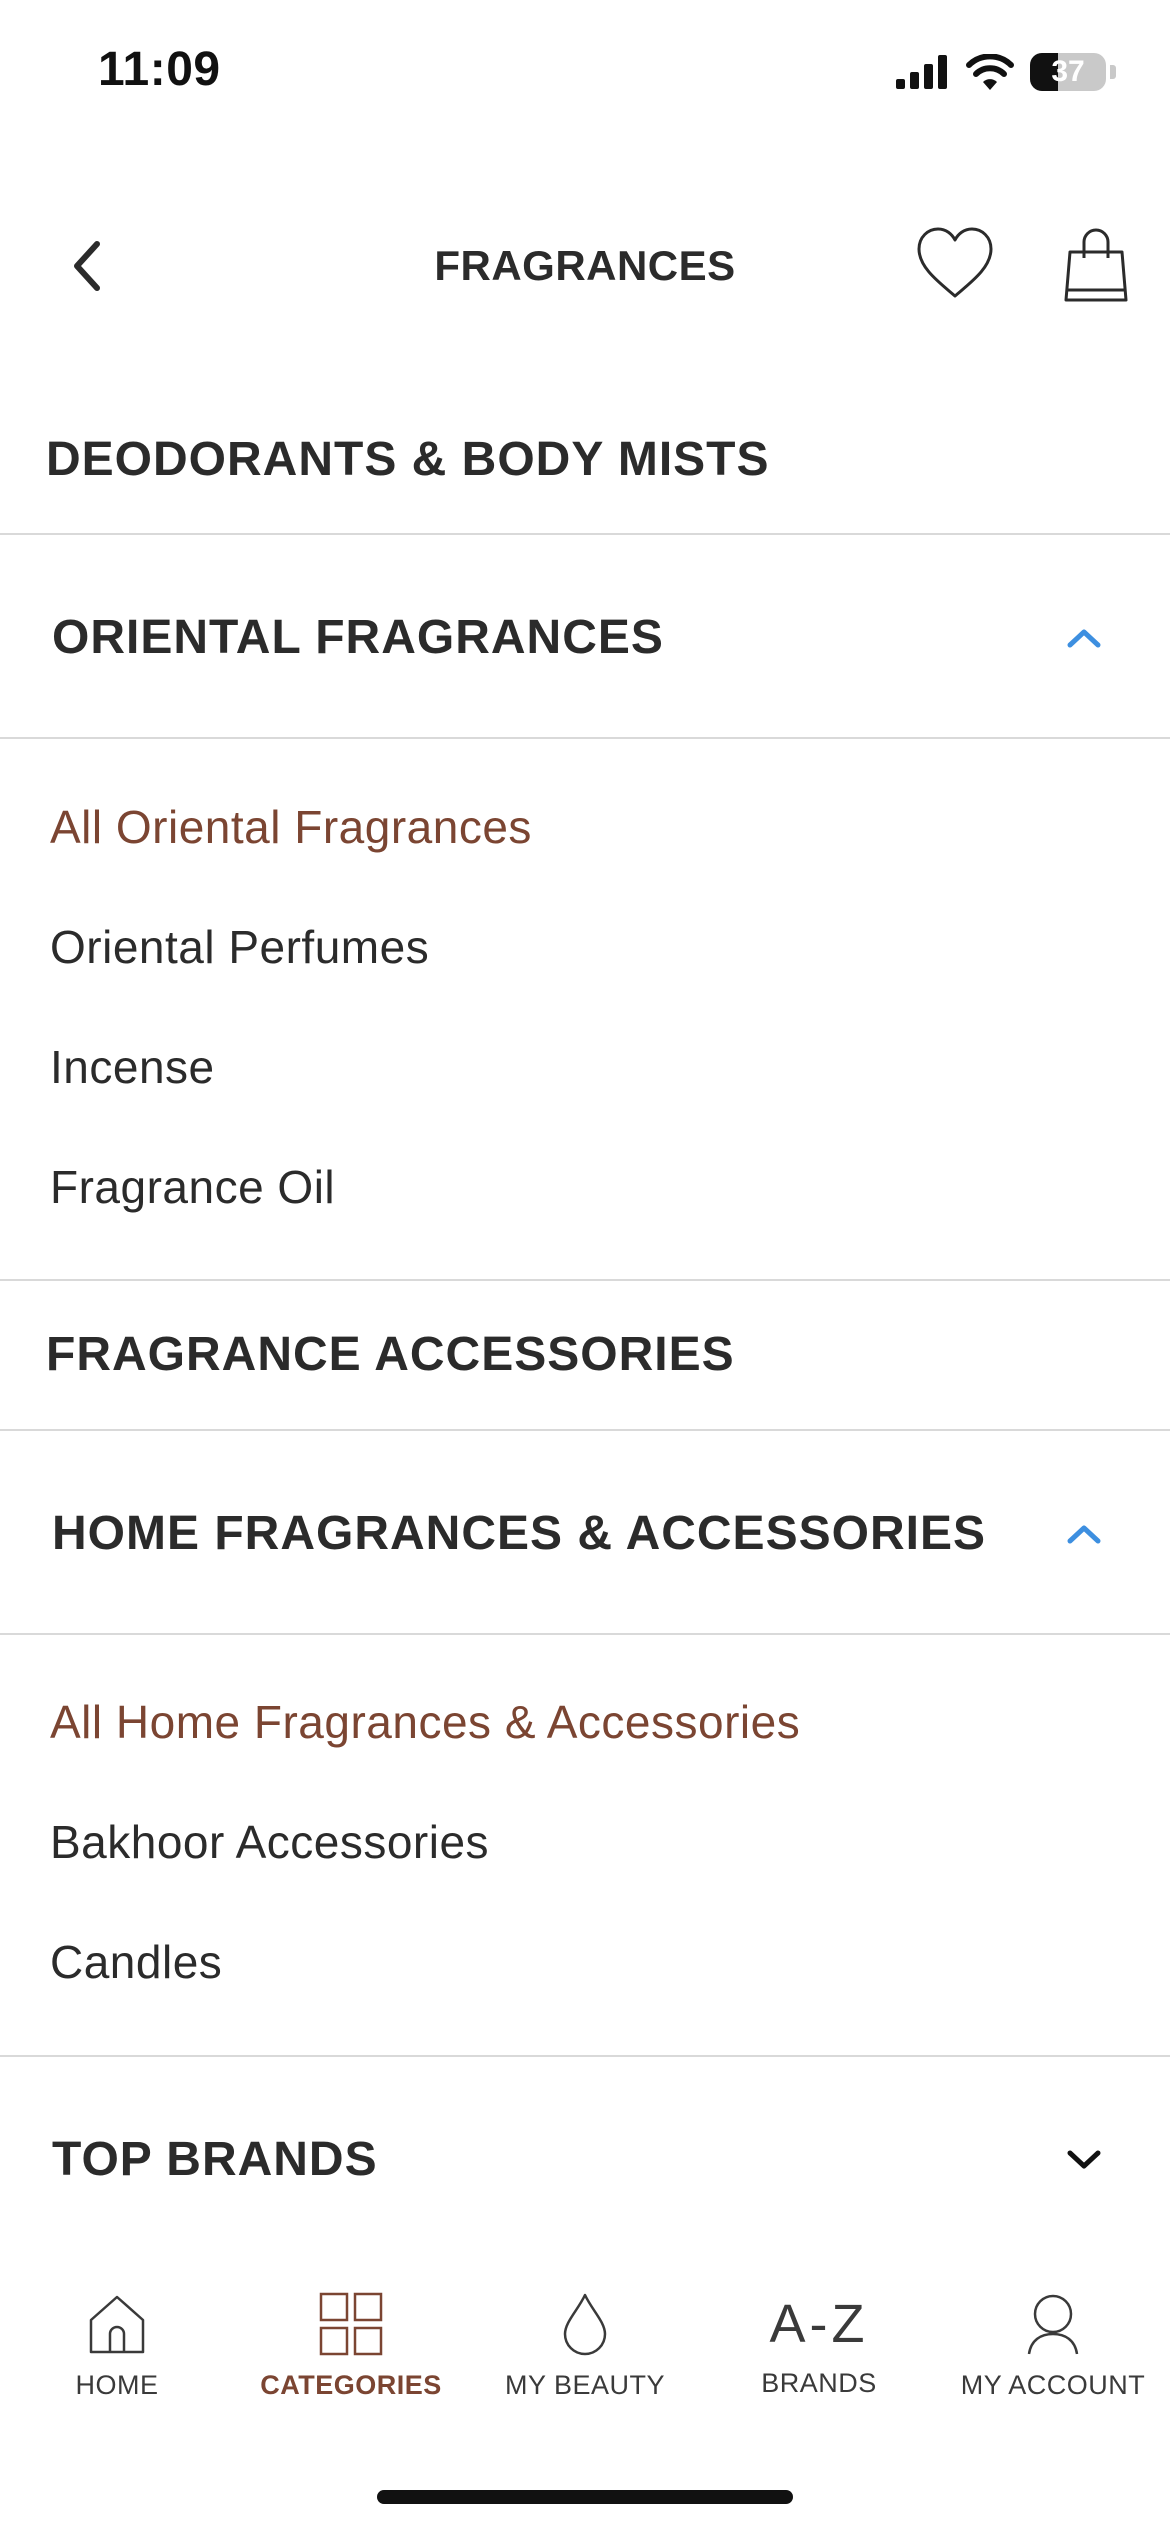 The image size is (1170, 2532). What do you see at coordinates (585, 2497) in the screenshot?
I see `home-indicator` at bounding box center [585, 2497].